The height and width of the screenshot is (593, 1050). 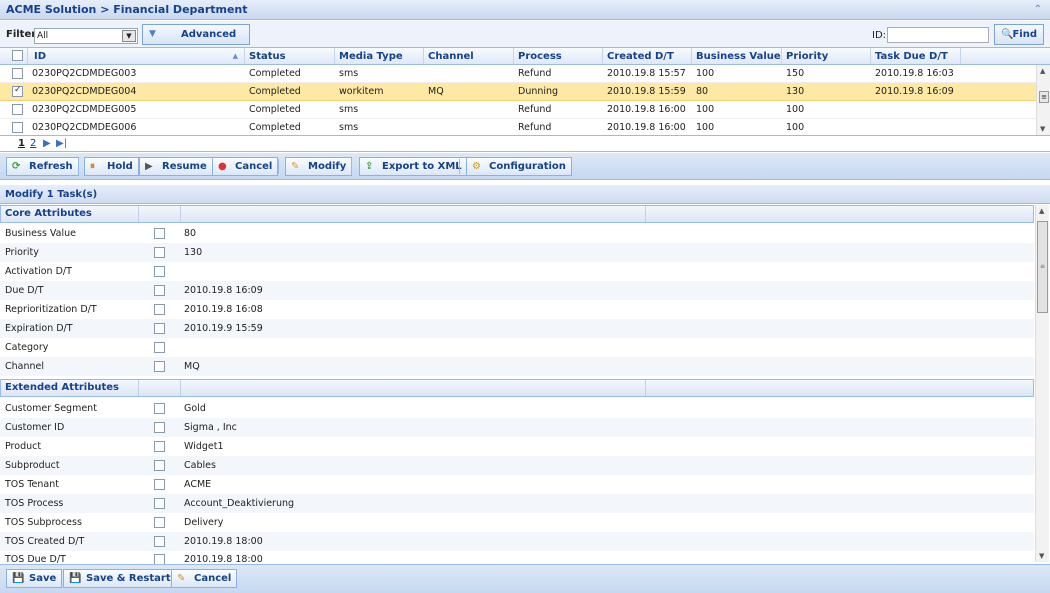 I want to click on cancel-button: ✎ Cancel, so click(x=204, y=578).